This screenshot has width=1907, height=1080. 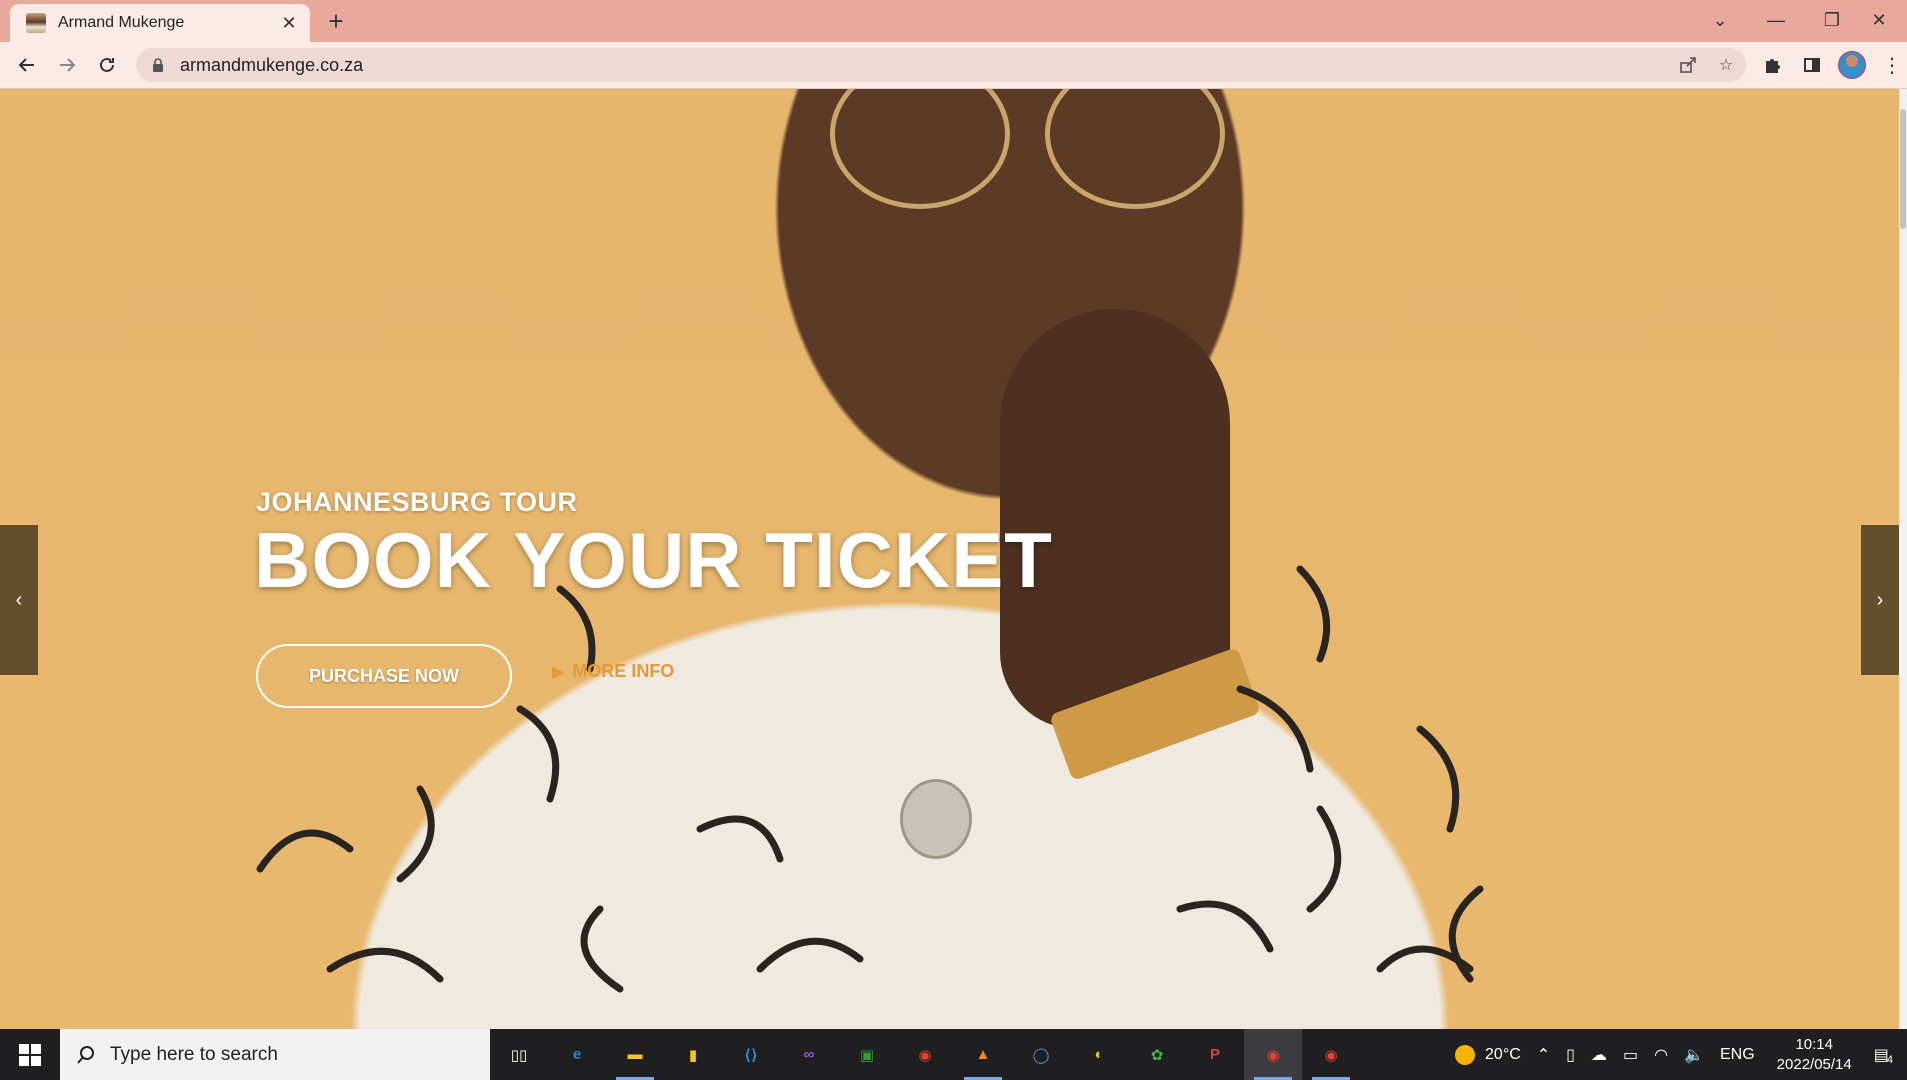 I want to click on taskbar-search-box: Type here to search, so click(x=275, y=1054).